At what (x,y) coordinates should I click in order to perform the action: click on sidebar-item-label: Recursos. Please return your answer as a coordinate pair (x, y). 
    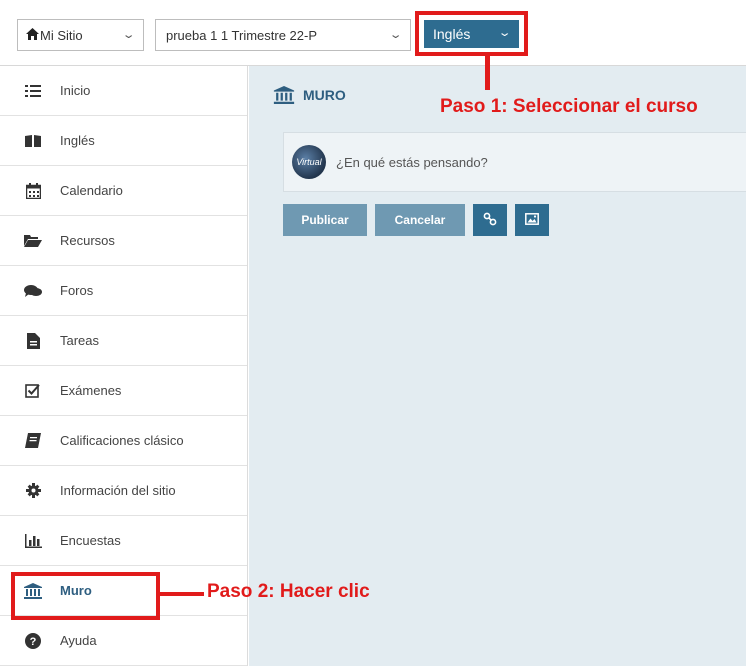
    Looking at the image, I should click on (87, 240).